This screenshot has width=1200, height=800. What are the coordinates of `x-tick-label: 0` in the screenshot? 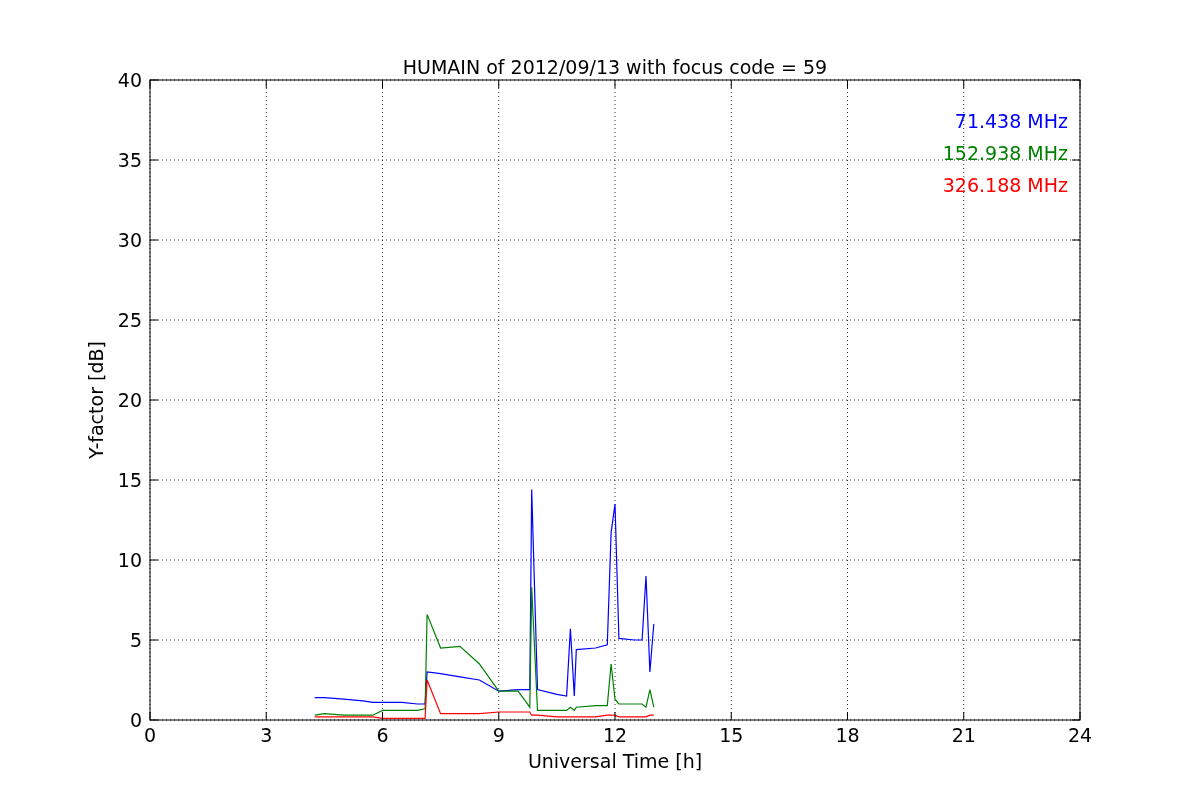 It's located at (150, 735).